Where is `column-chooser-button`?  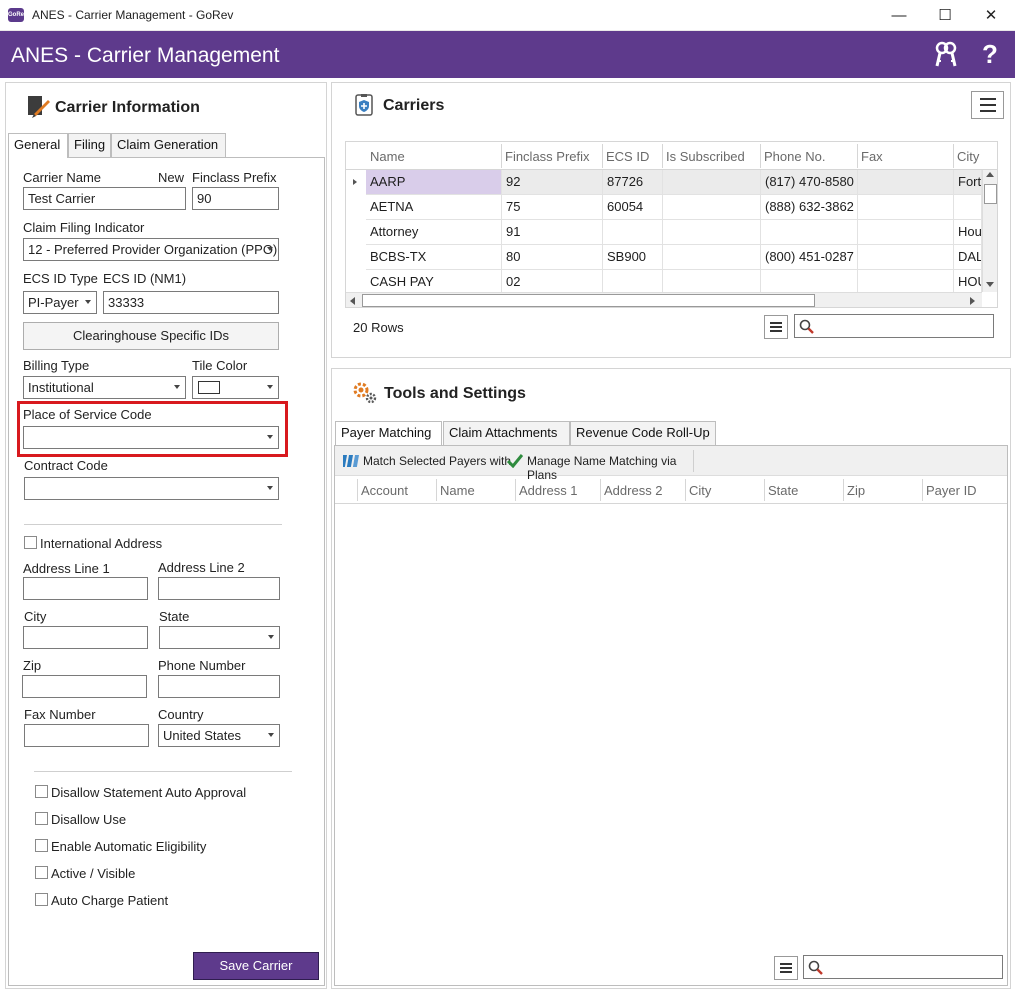
column-chooser-button is located at coordinates (776, 327).